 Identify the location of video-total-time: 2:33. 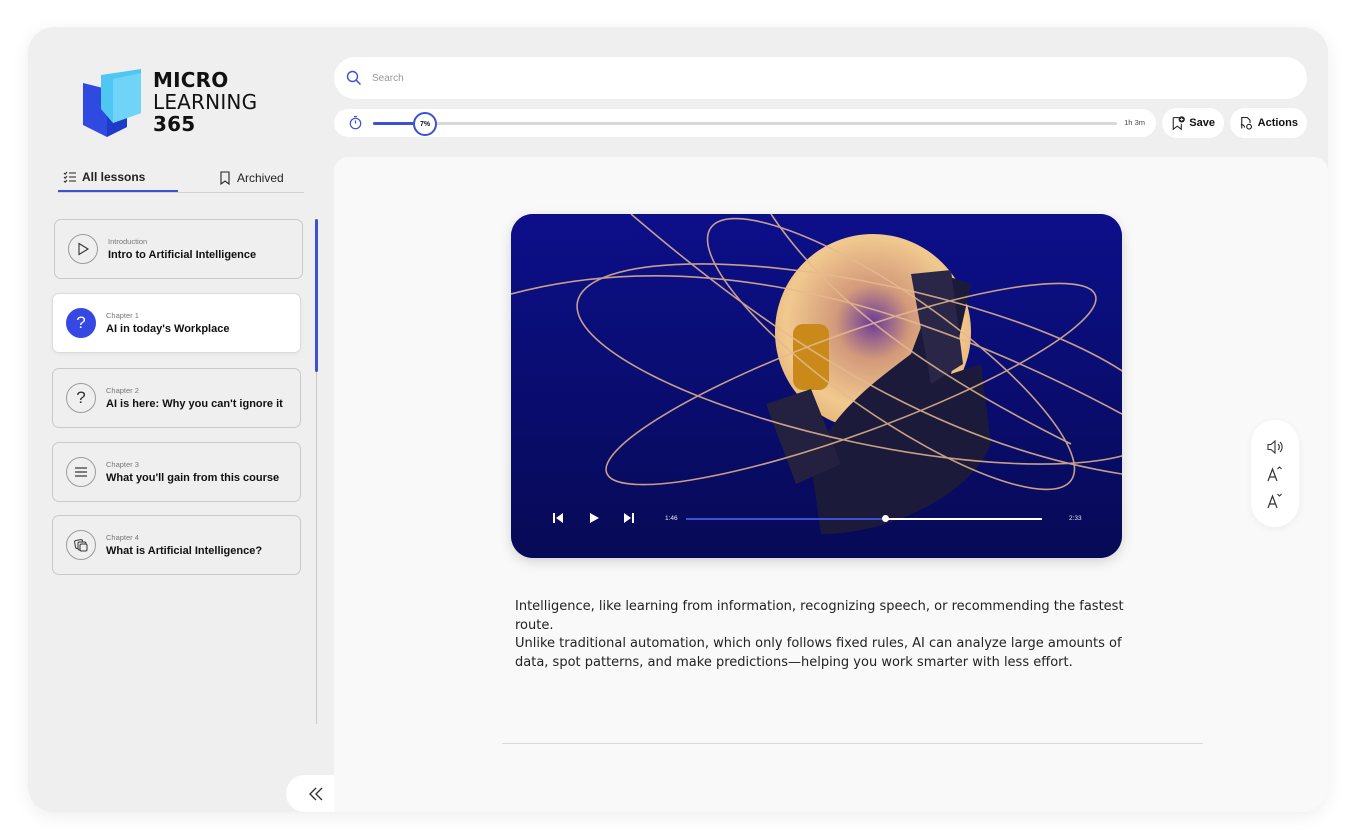
(1075, 518).